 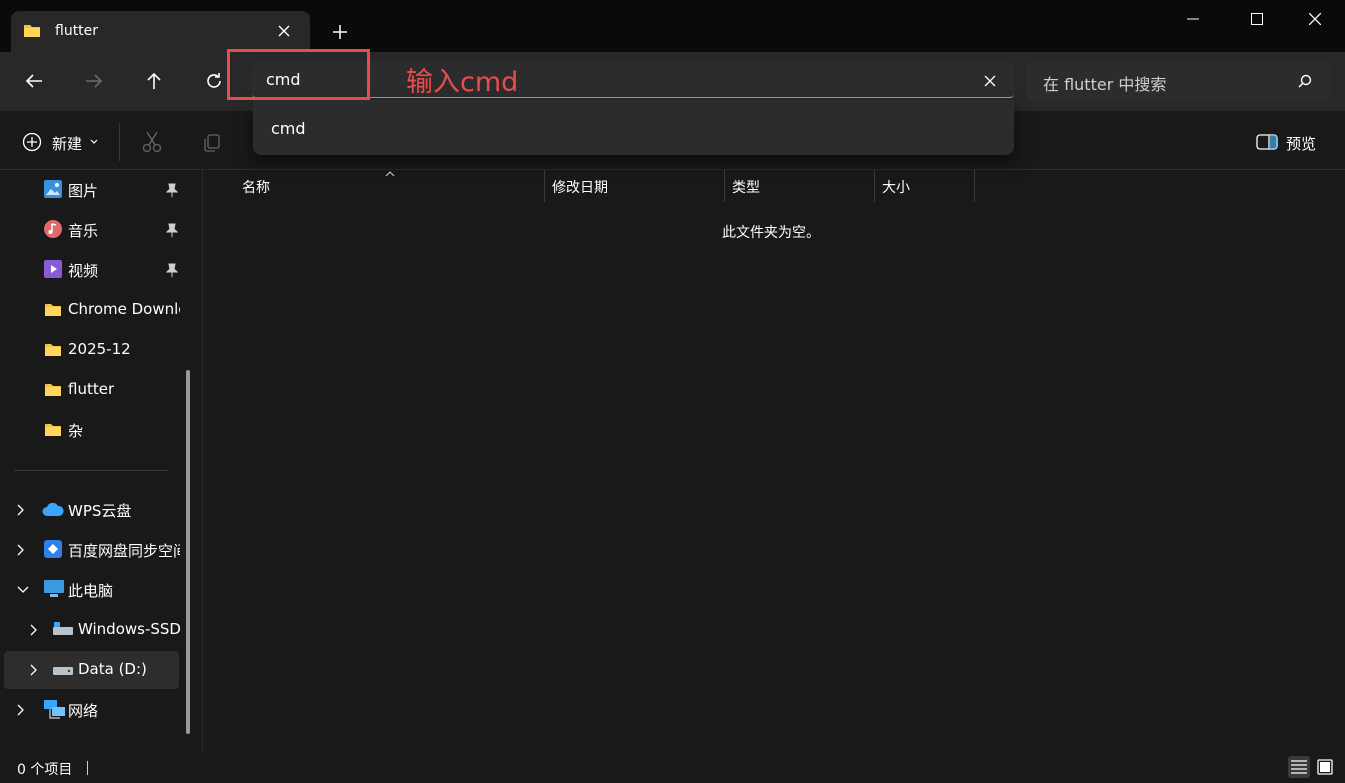 I want to click on search-icon, so click(x=1305, y=81).